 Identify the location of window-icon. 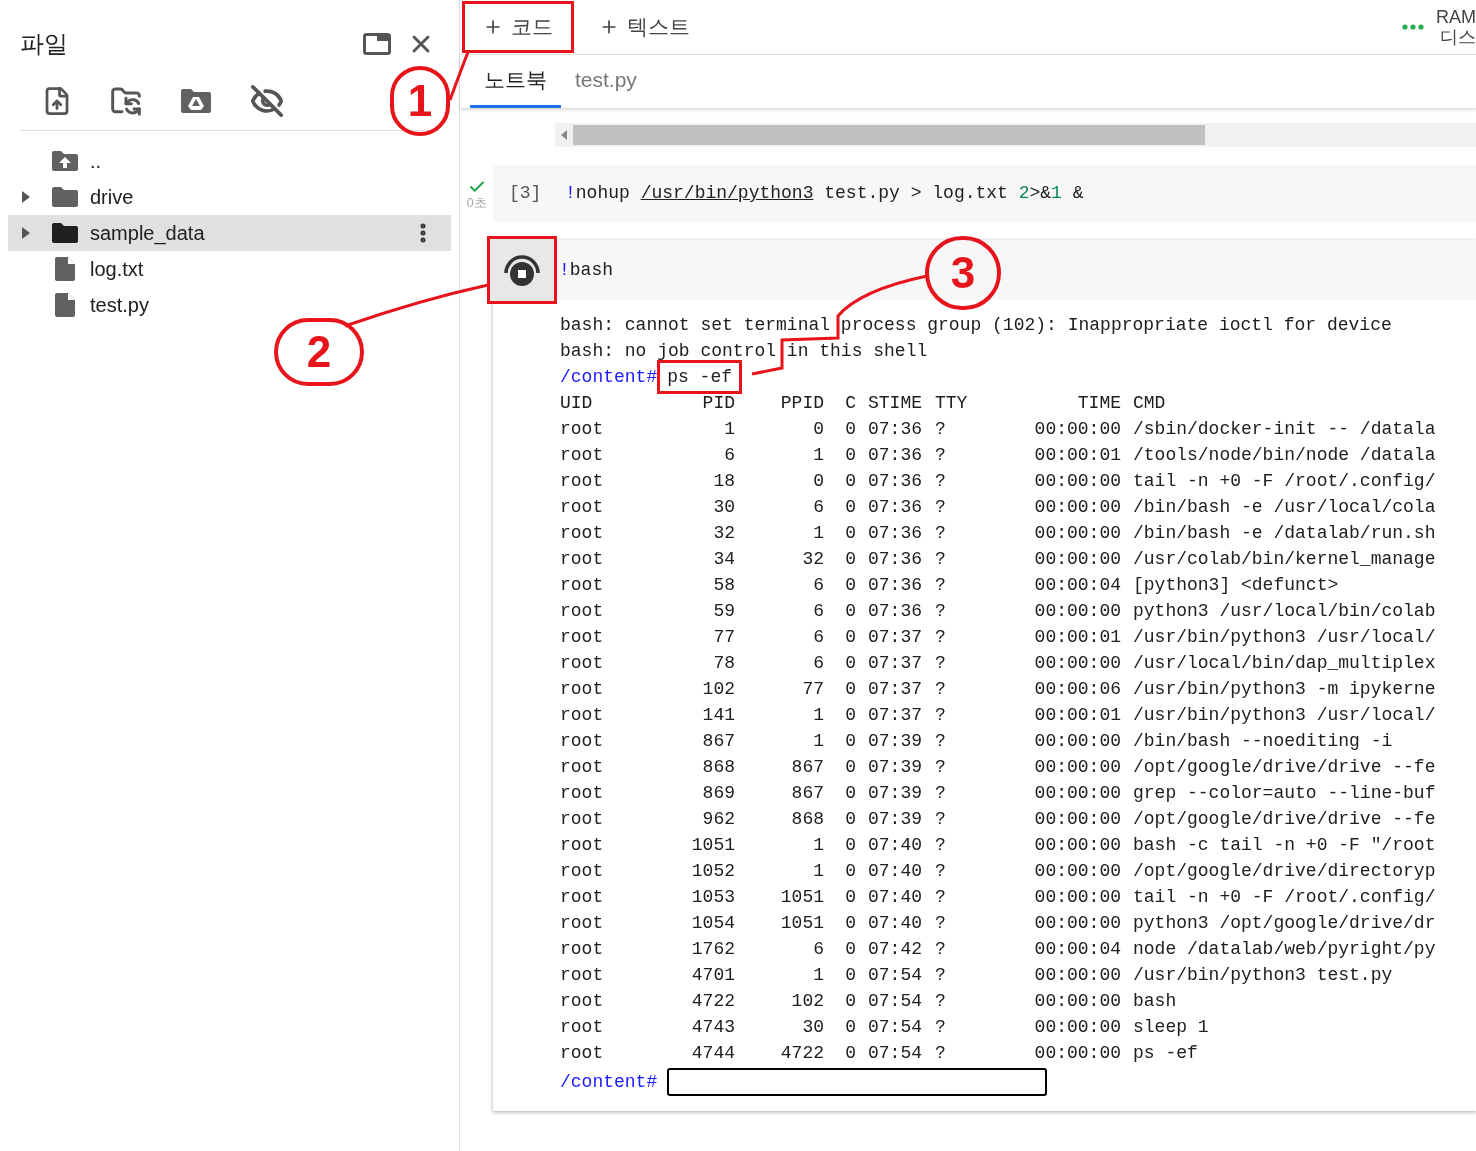
(377, 44).